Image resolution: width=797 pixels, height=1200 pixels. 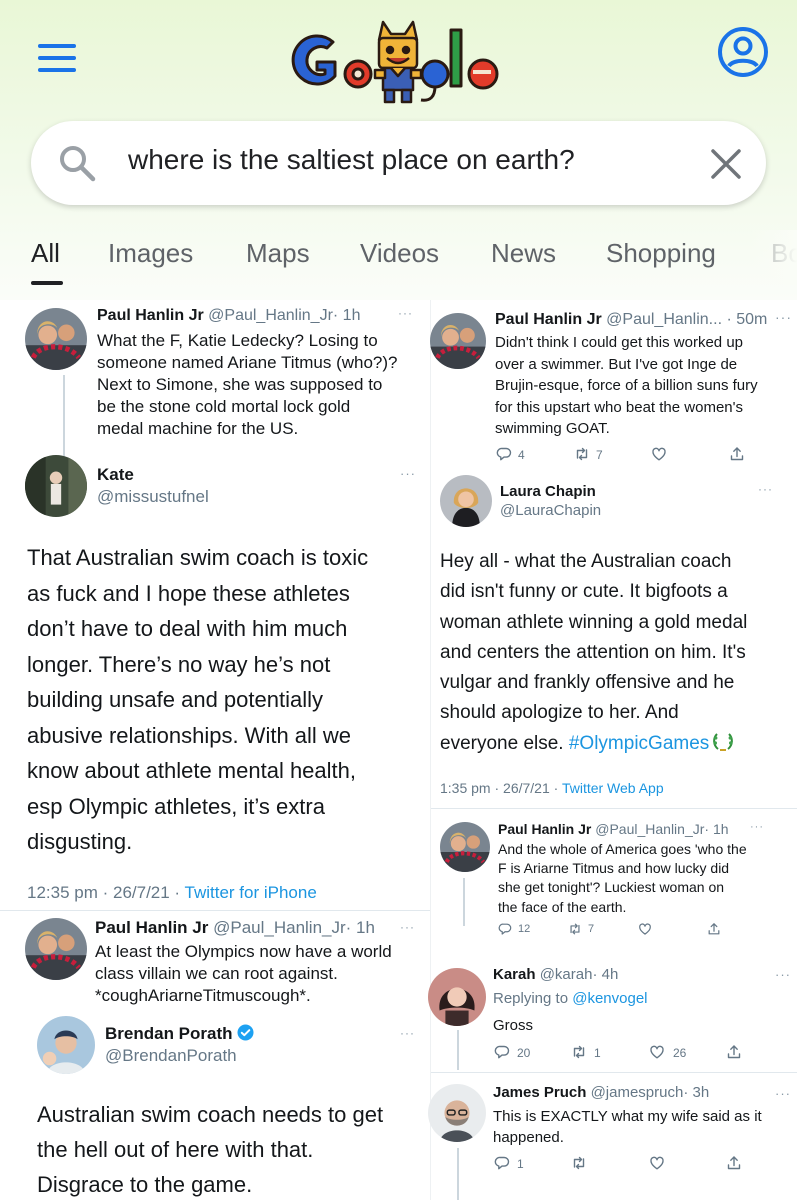 I want to click on retweet-count: 7, so click(x=591, y=929).